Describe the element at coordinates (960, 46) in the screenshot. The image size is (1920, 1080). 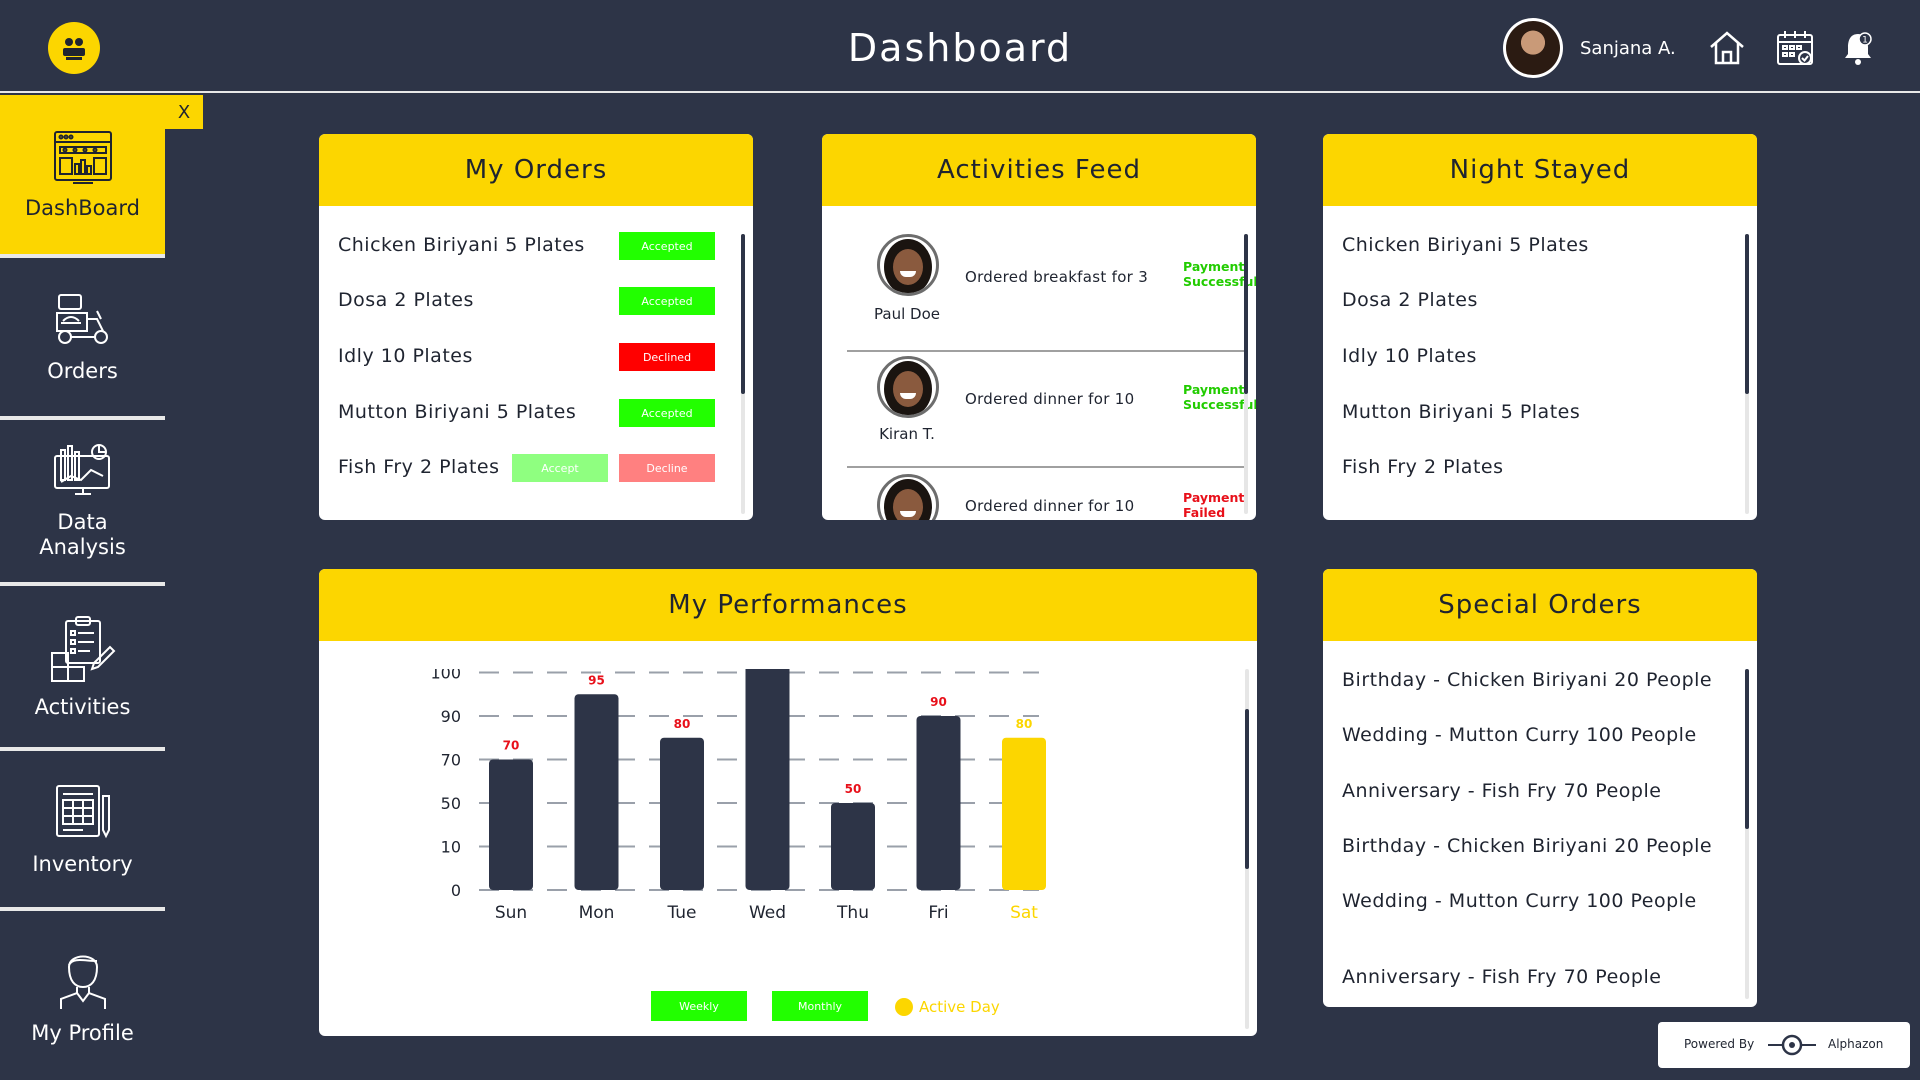
I see `top-header: Dashboard Sanjana A. 1` at that location.